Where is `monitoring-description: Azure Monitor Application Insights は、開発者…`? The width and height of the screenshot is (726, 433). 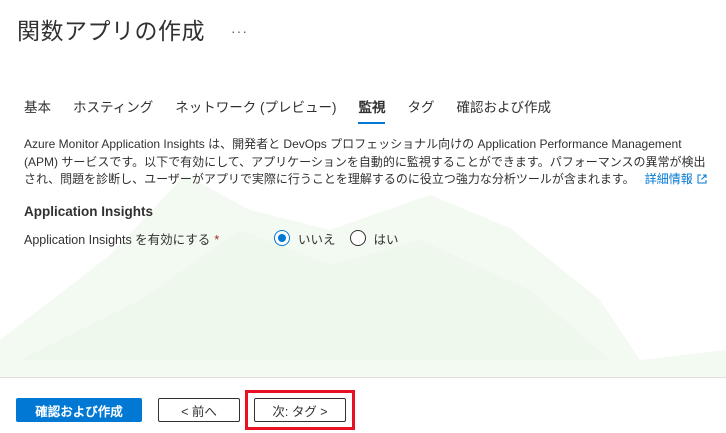 monitoring-description: Azure Monitor Application Insights は、開発者… is located at coordinates (369, 162).